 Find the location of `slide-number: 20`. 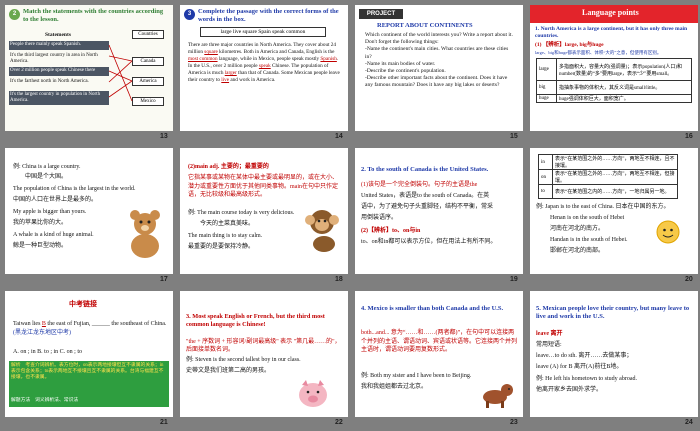

slide-number: 20 is located at coordinates (689, 279).